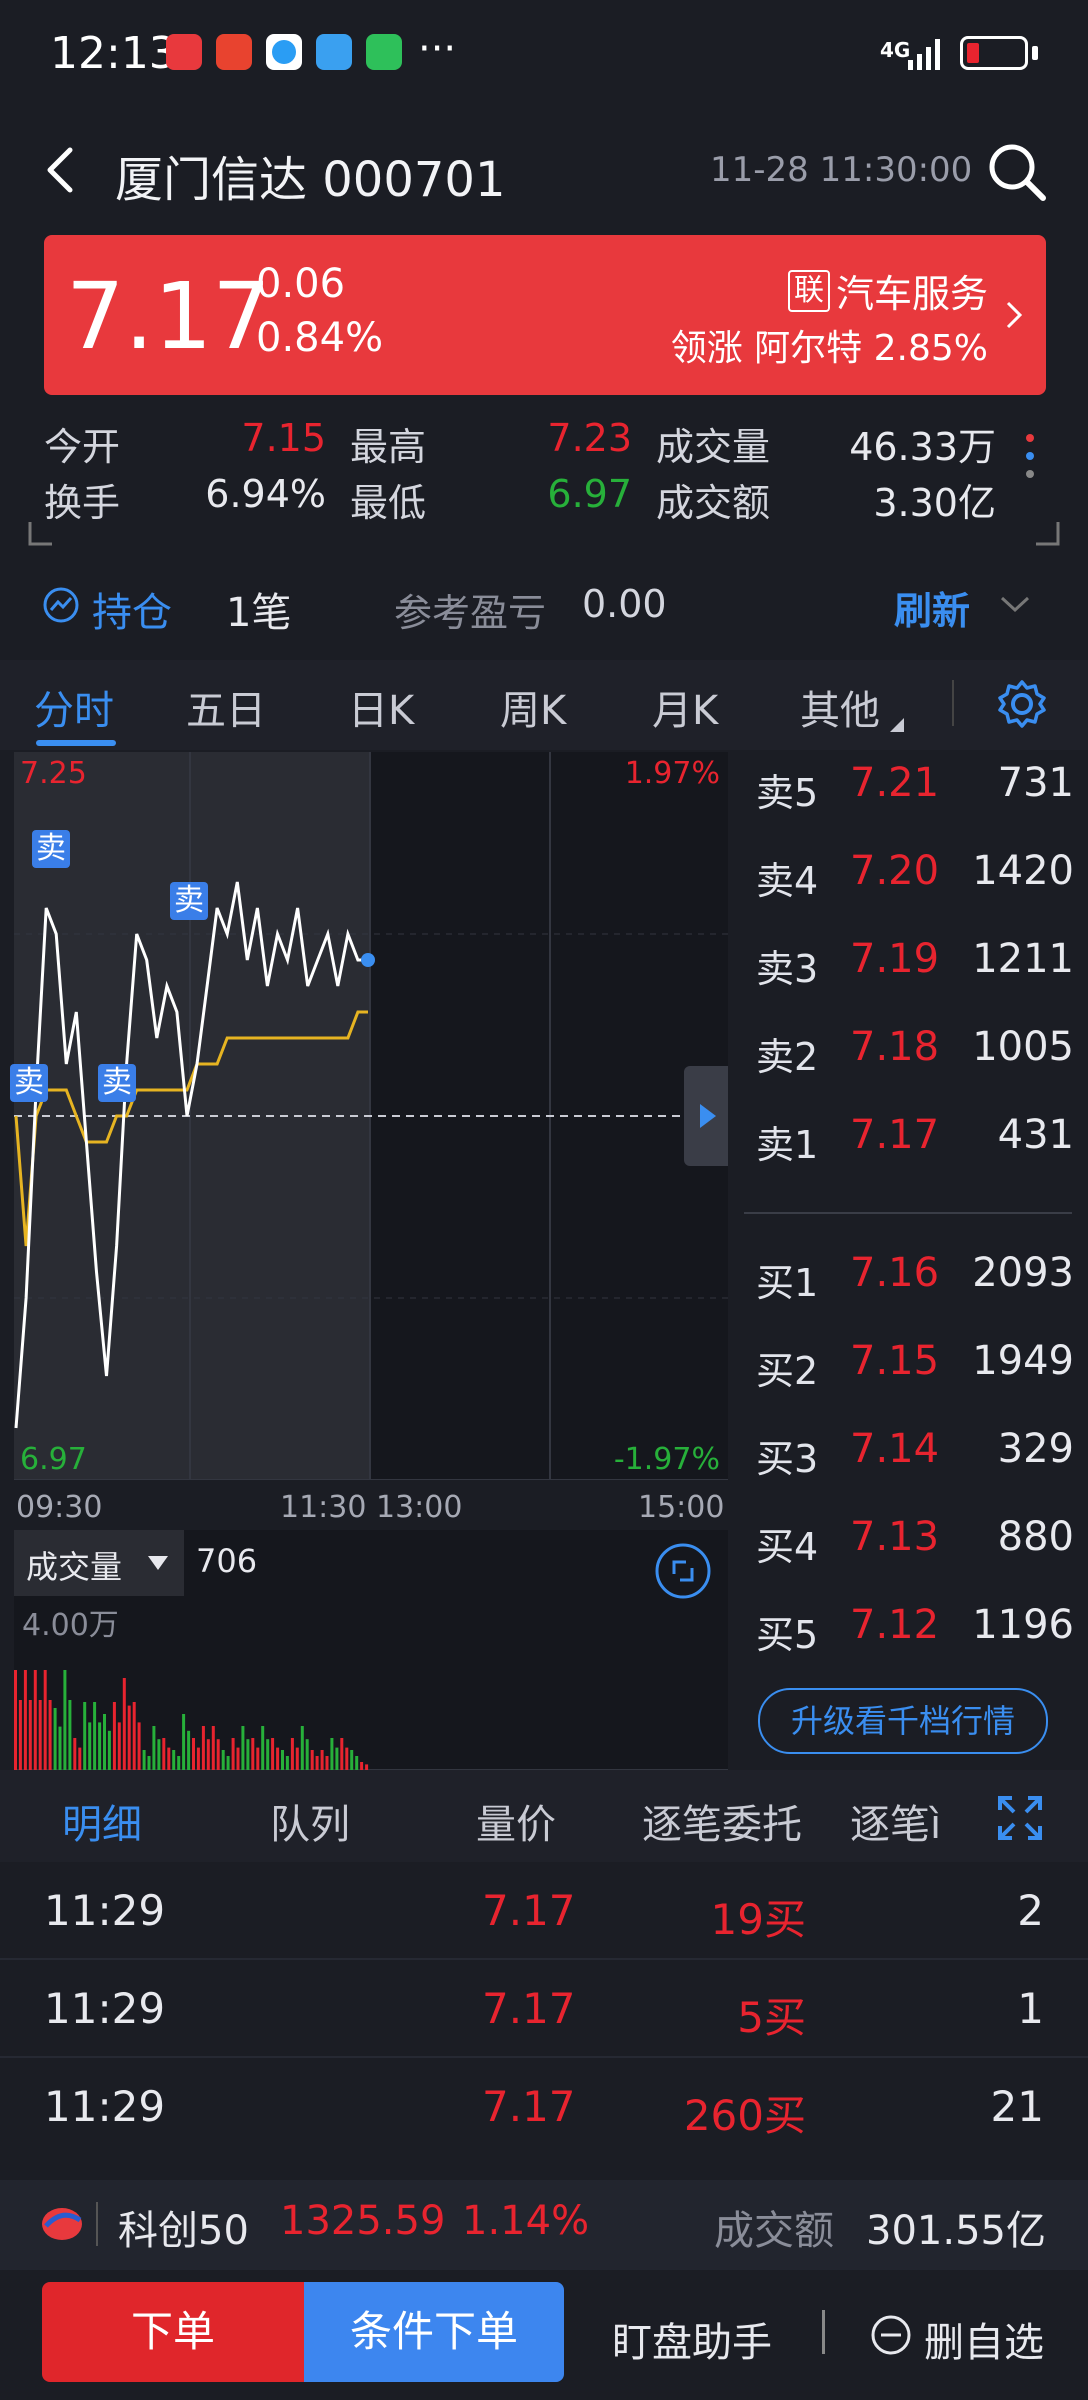 Image resolution: width=1088 pixels, height=2400 pixels. I want to click on tab-other: 其他, so click(840, 707).